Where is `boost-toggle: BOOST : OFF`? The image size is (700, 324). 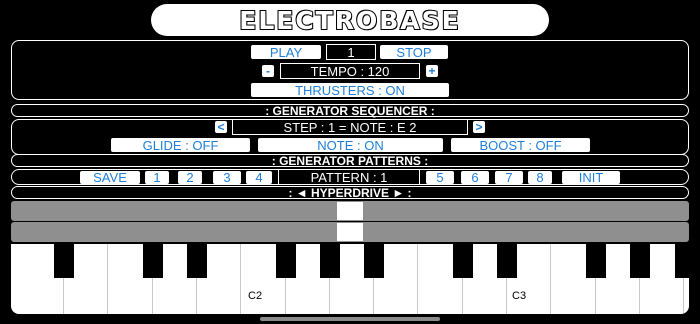 boost-toggle: BOOST : OFF is located at coordinates (520, 145).